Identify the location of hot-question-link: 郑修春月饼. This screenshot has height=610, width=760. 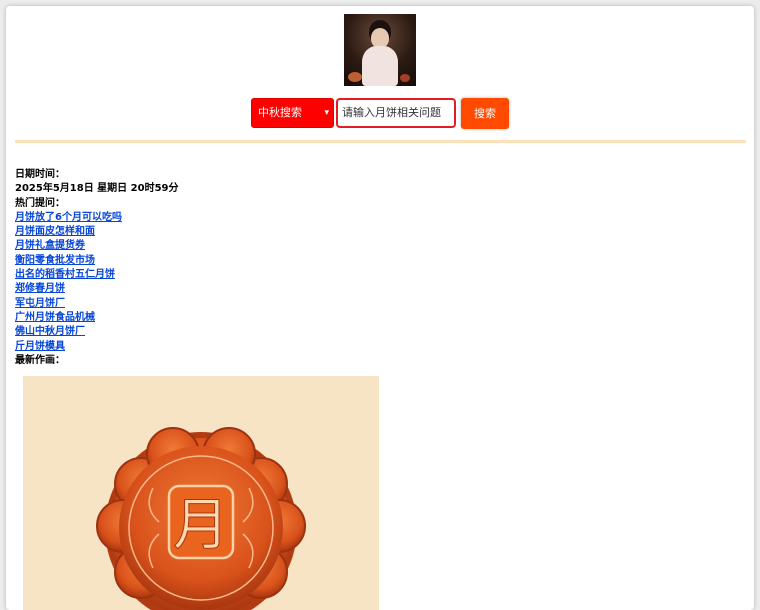
(315, 289).